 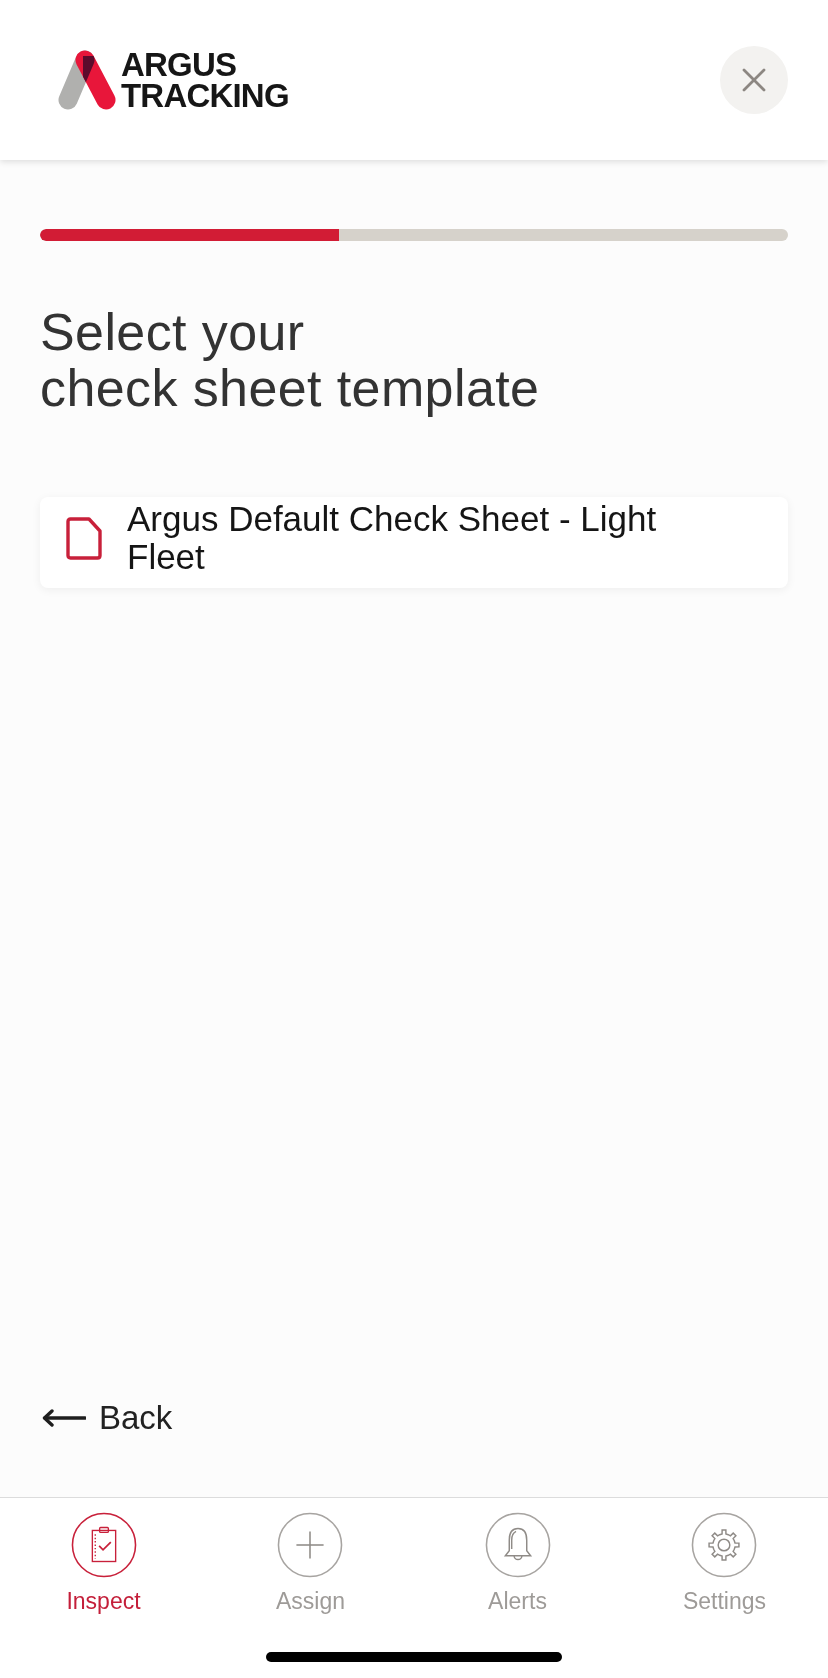 I want to click on nav-tab: Inspect, so click(x=103, y=1563).